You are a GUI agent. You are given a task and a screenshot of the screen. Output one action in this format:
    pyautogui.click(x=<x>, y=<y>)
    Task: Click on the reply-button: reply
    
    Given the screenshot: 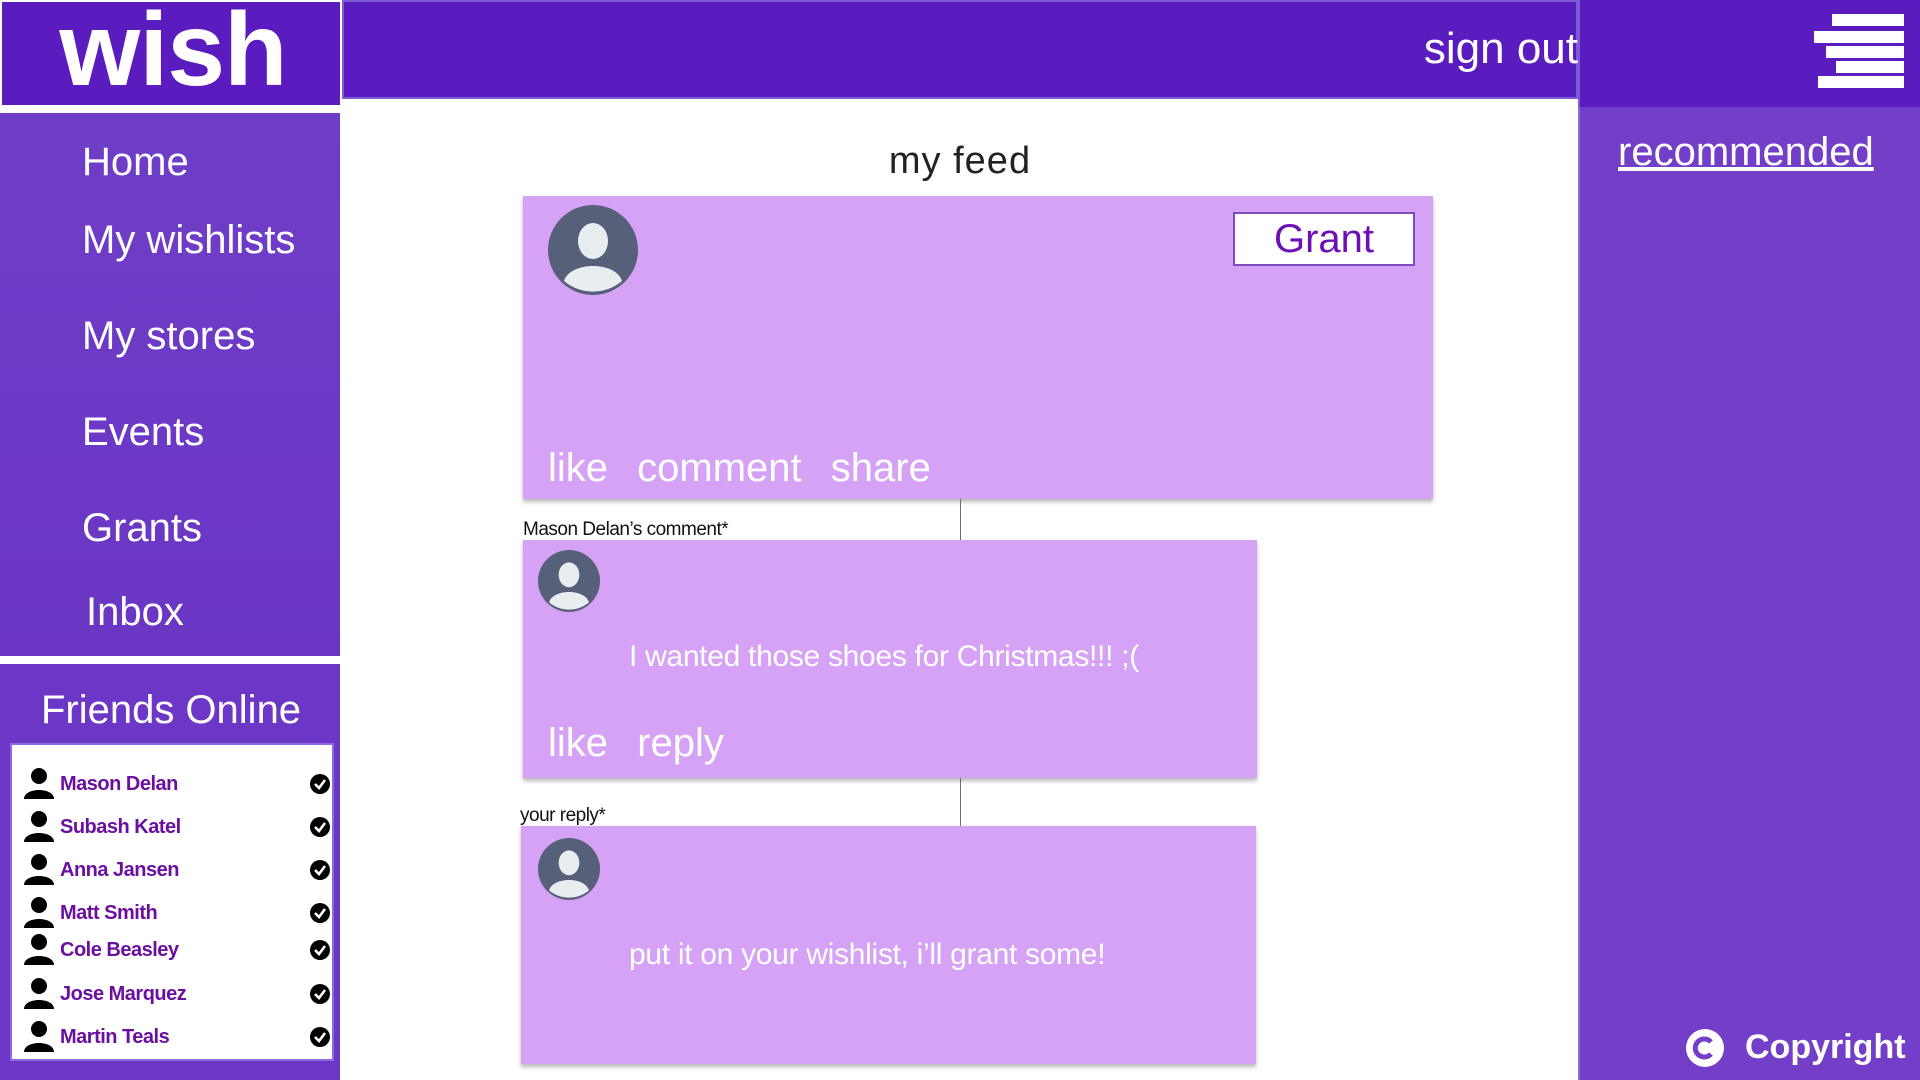 What is the action you would take?
    pyautogui.click(x=680, y=743)
    